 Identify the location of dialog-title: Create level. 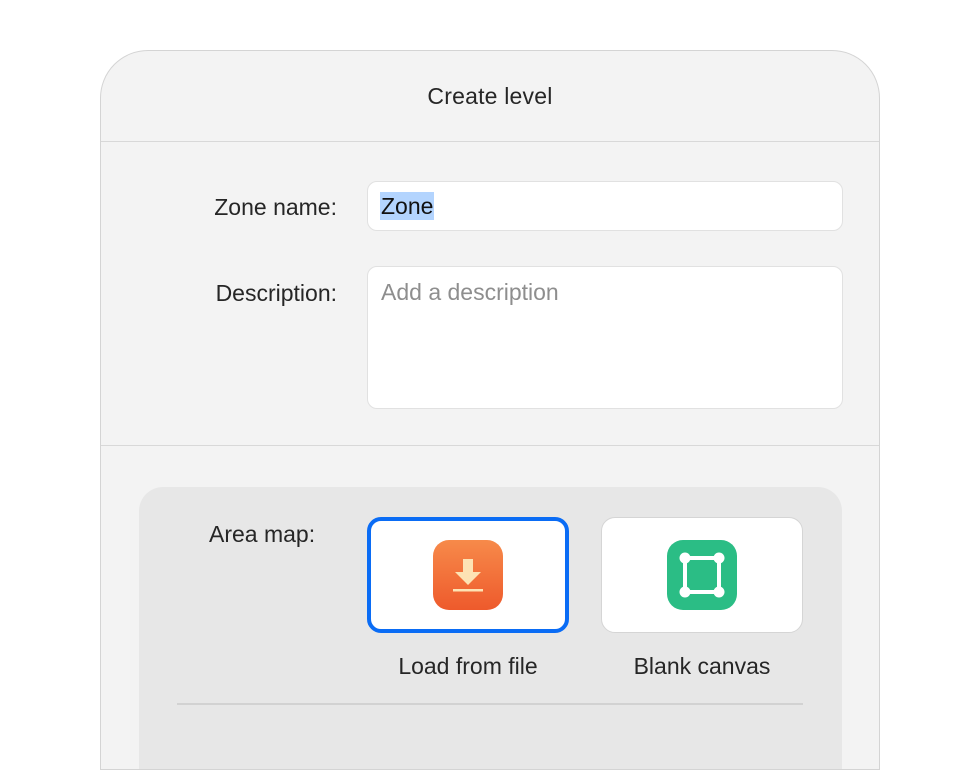
(490, 95).